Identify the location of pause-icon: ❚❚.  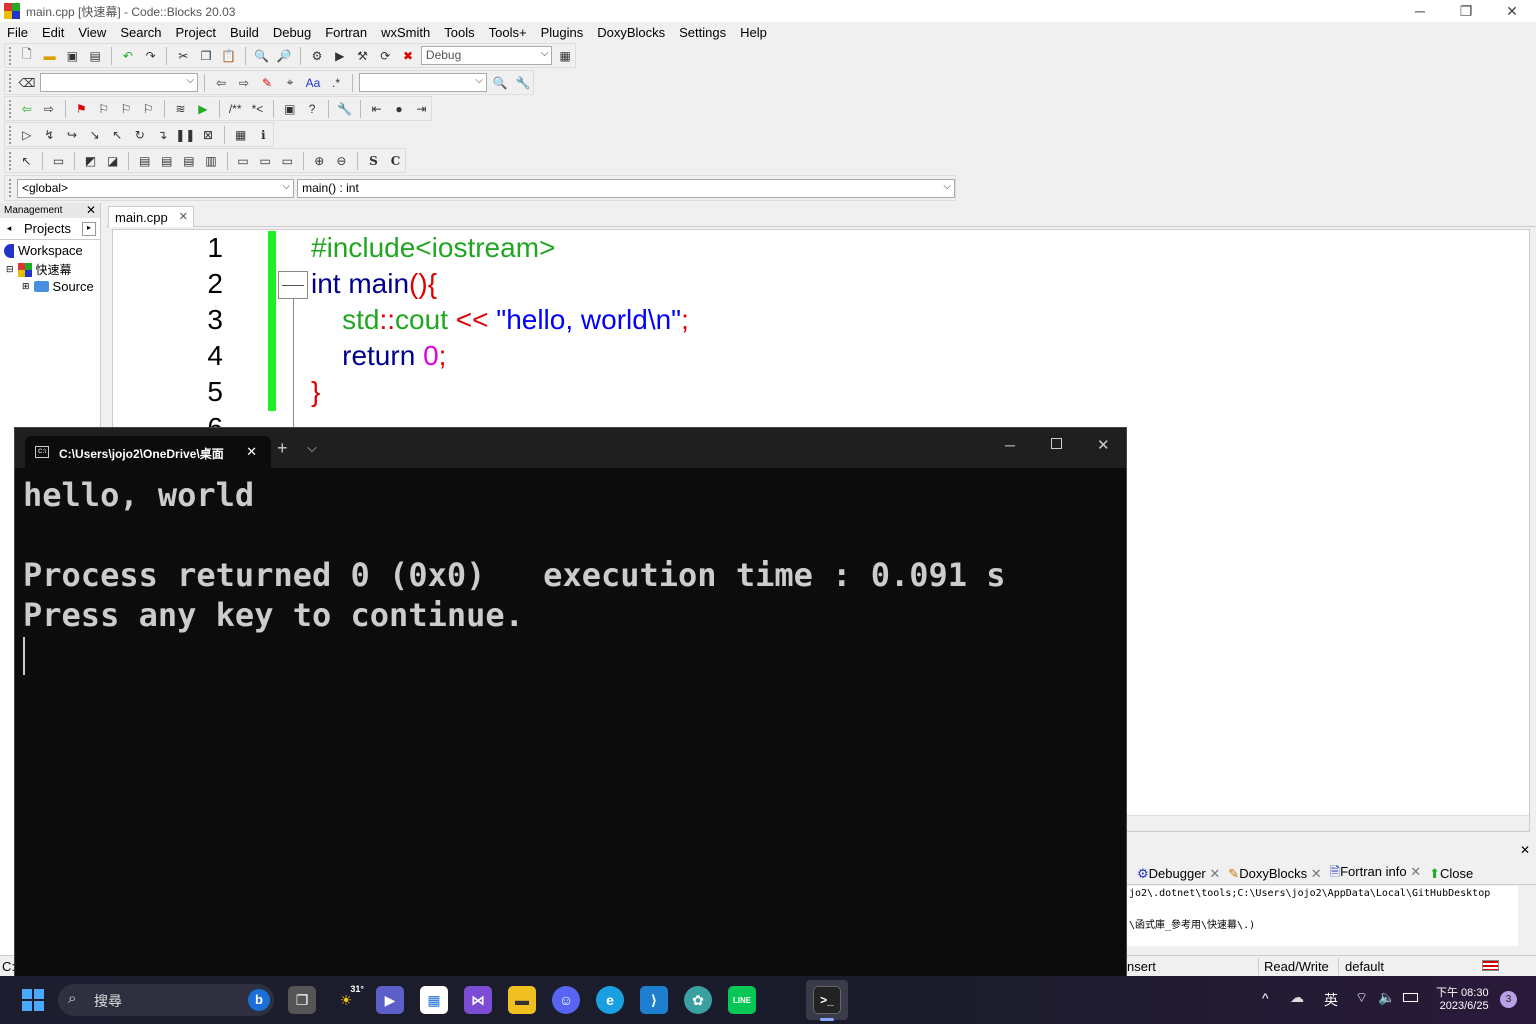
(185, 135).